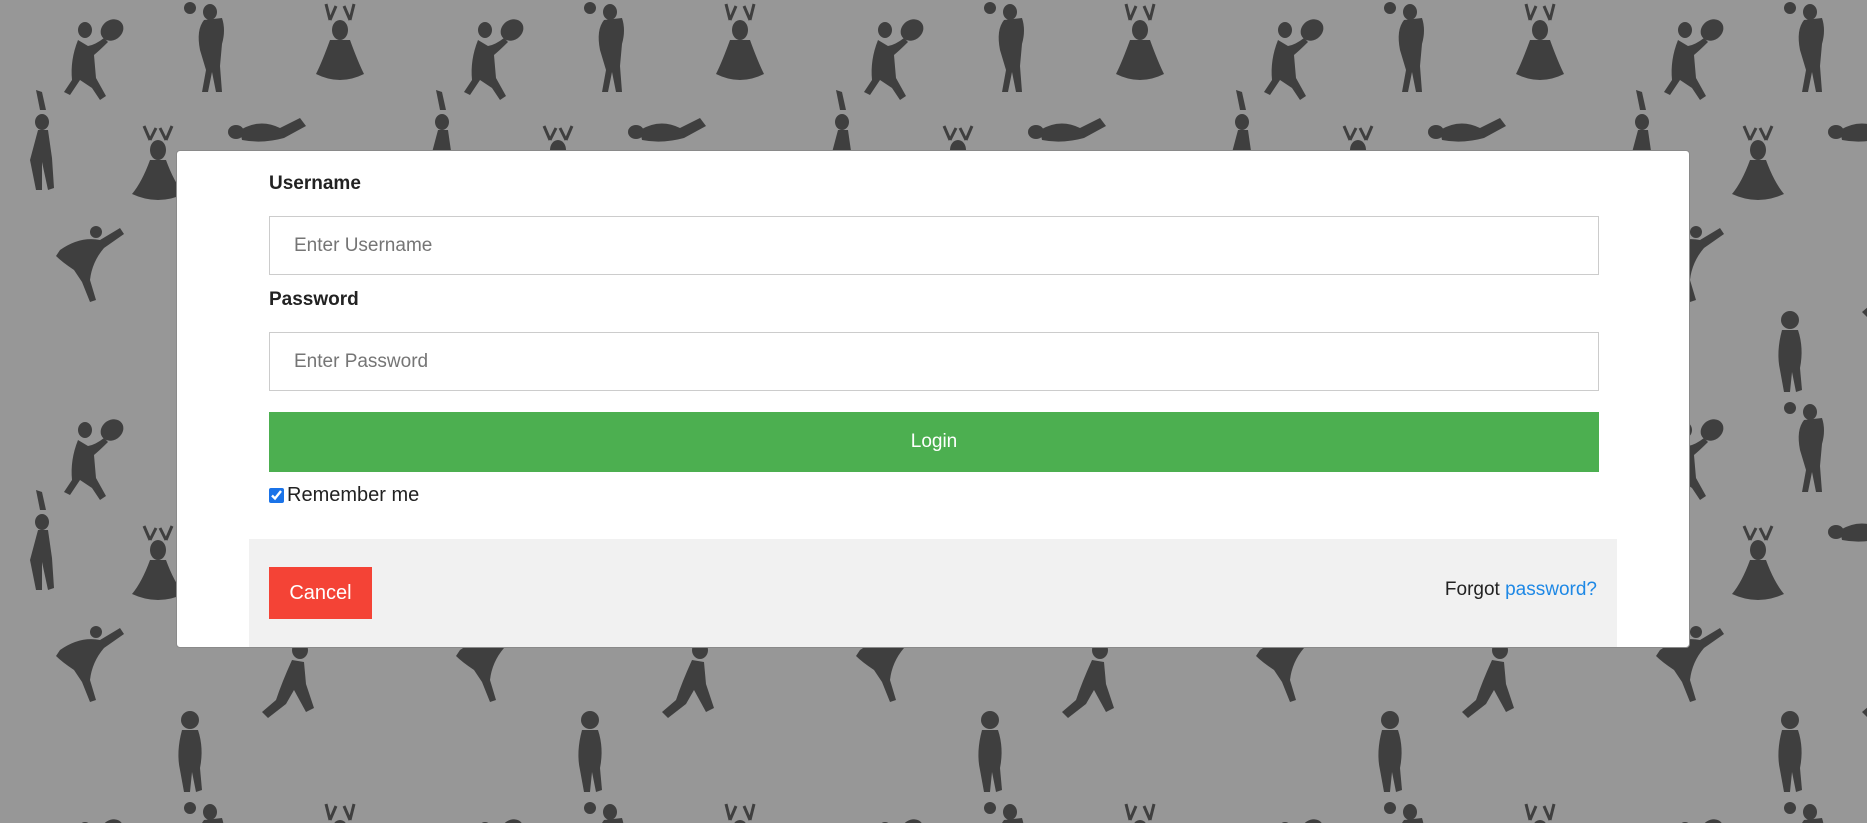 Image resolution: width=1867 pixels, height=823 pixels. I want to click on forgot-password-text: Forgot password?, so click(1521, 590).